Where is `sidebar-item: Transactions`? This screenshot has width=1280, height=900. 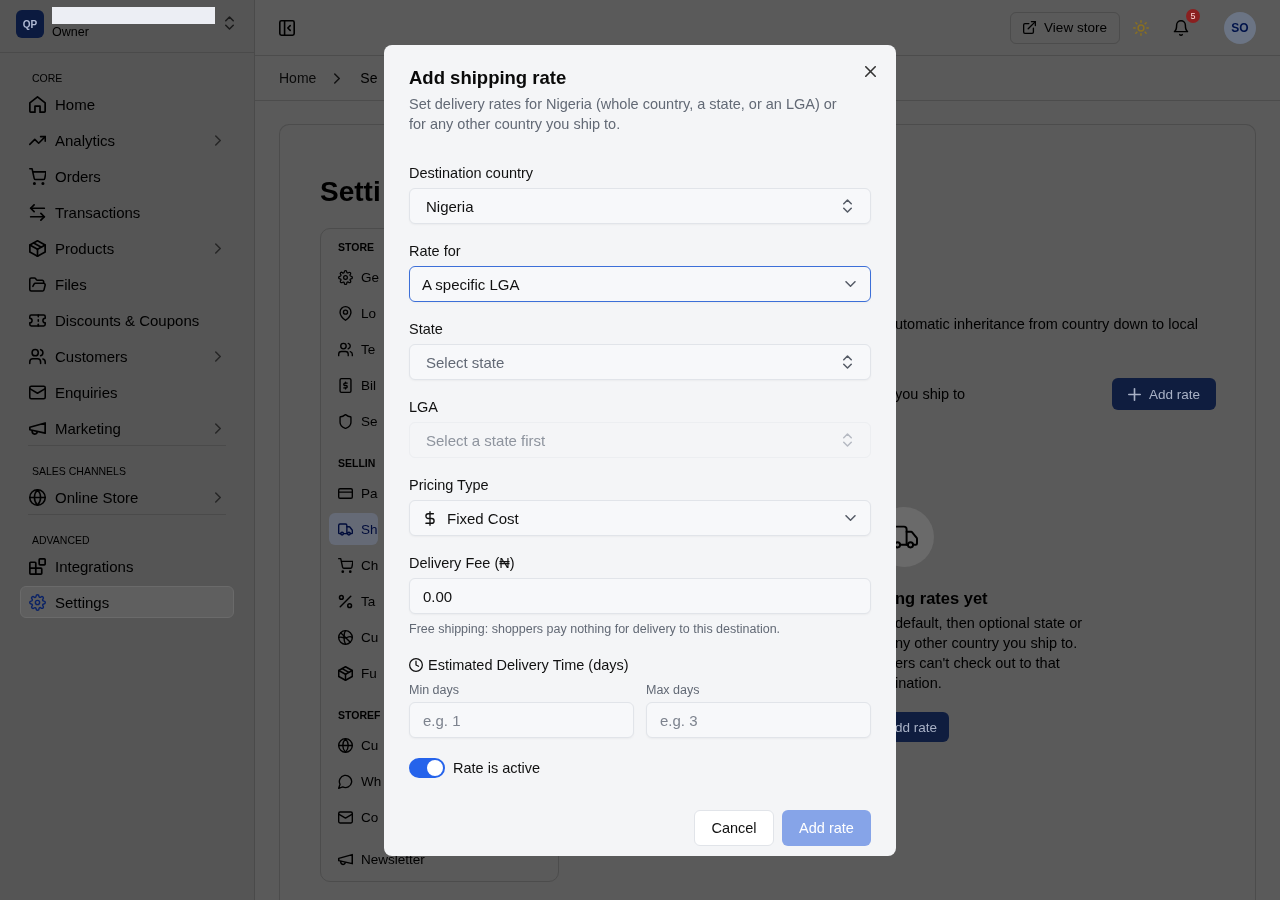 sidebar-item: Transactions is located at coordinates (127, 212).